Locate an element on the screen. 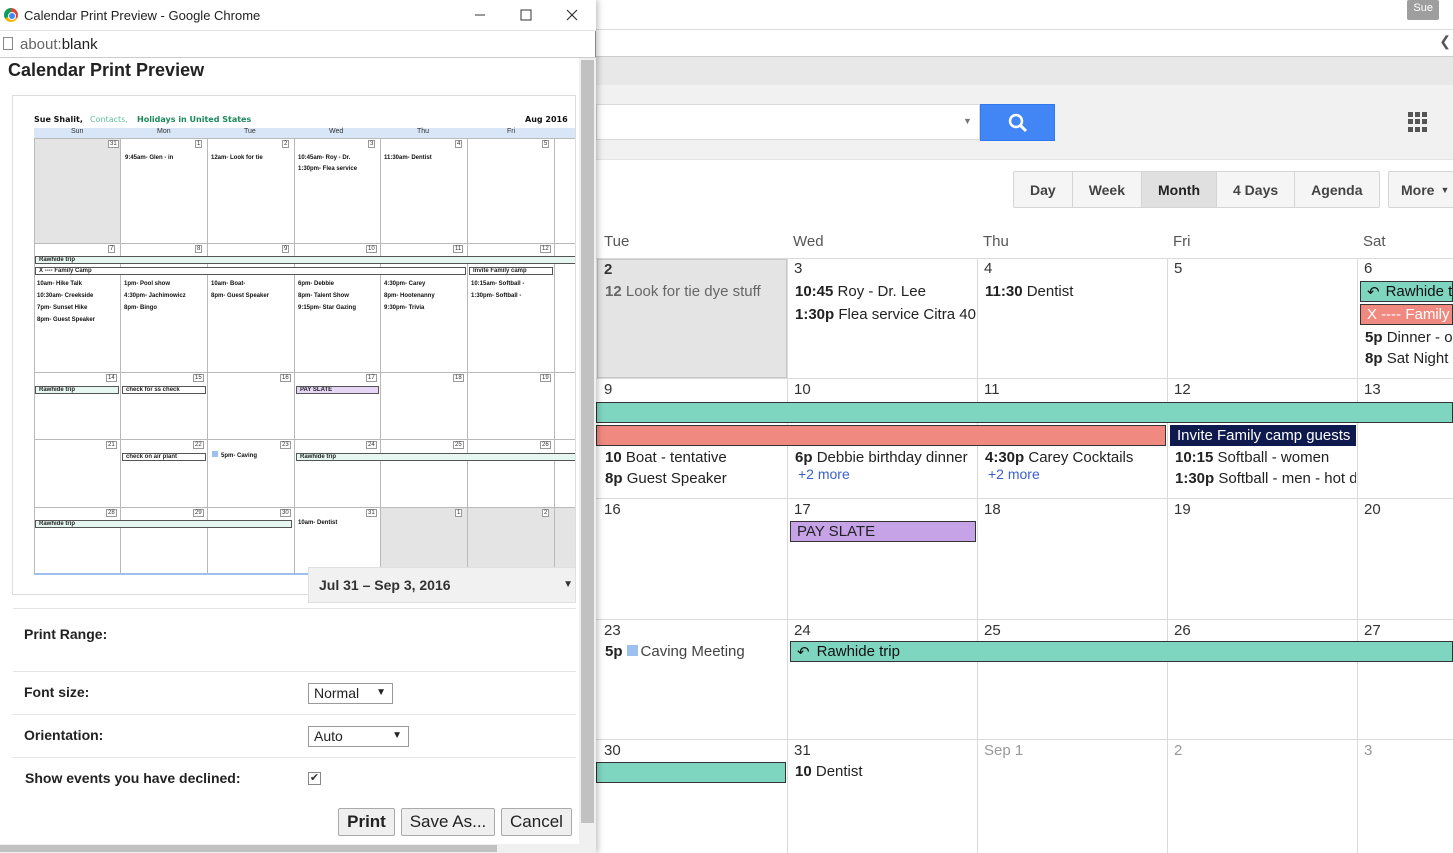 This screenshot has width=1453, height=853. preview-event-bar: Rawhide trip is located at coordinates (77, 390).